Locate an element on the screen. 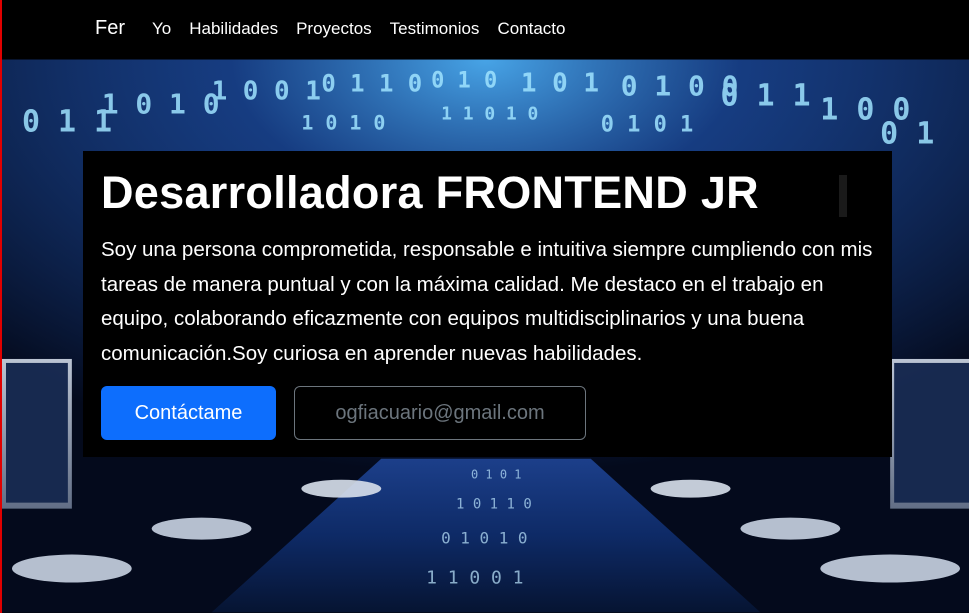 Image resolution: width=969 pixels, height=613 pixels. nav-link-testimonios: Testimonios is located at coordinates (435, 29).